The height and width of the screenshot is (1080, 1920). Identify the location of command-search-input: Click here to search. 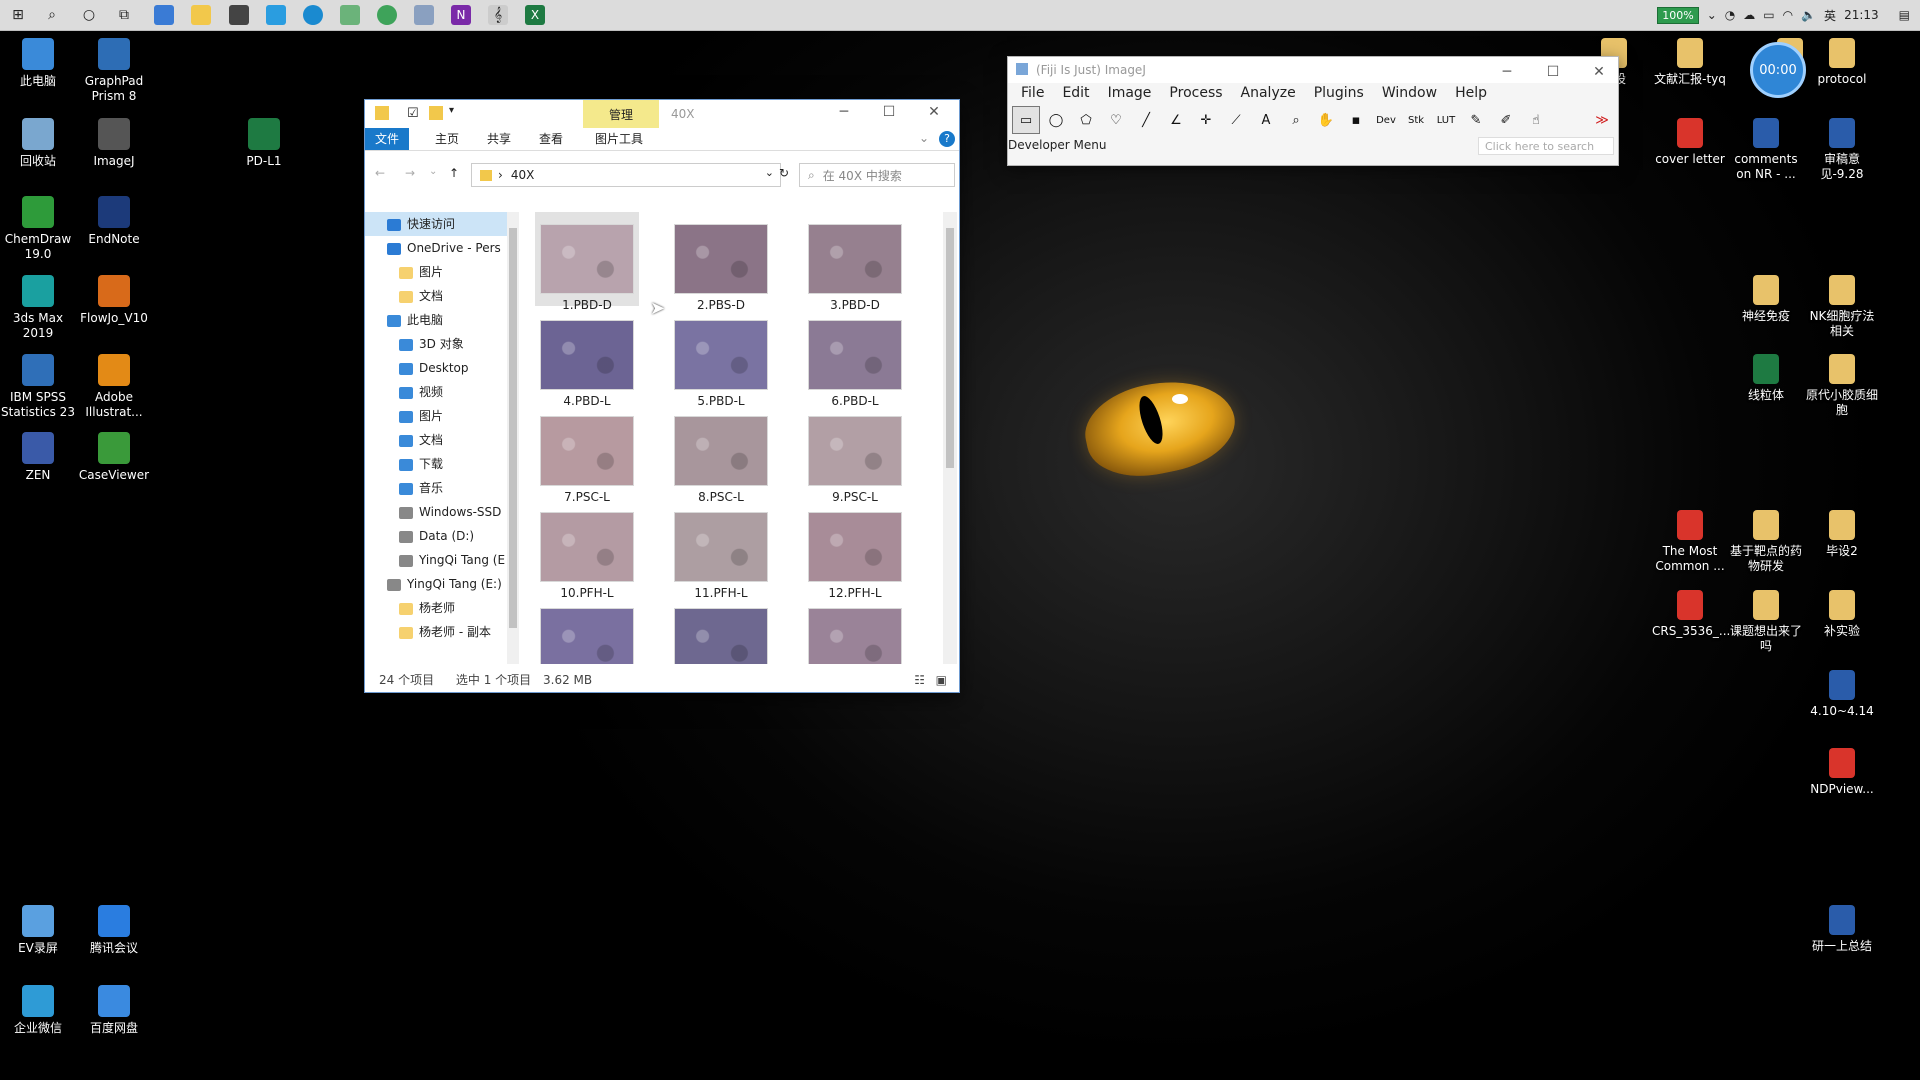
(1546, 146).